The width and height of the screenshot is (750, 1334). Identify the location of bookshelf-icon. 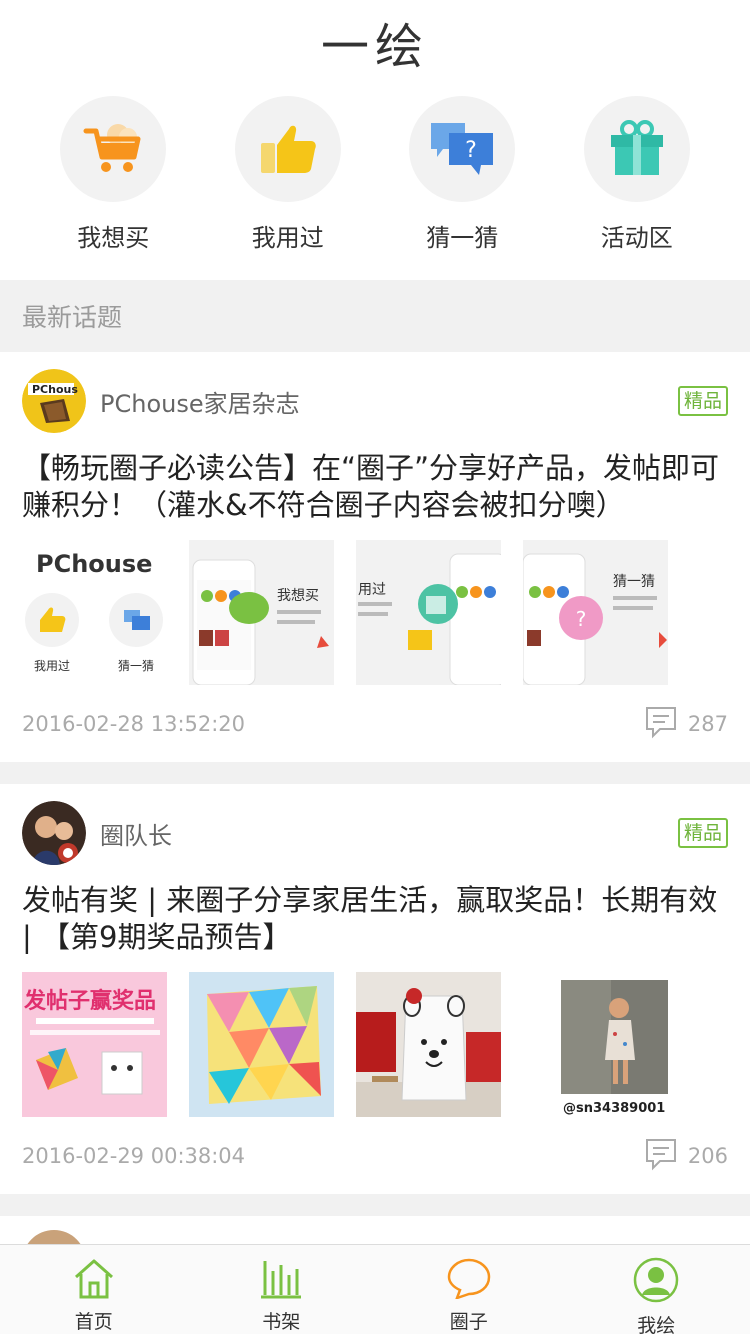
(281, 1280).